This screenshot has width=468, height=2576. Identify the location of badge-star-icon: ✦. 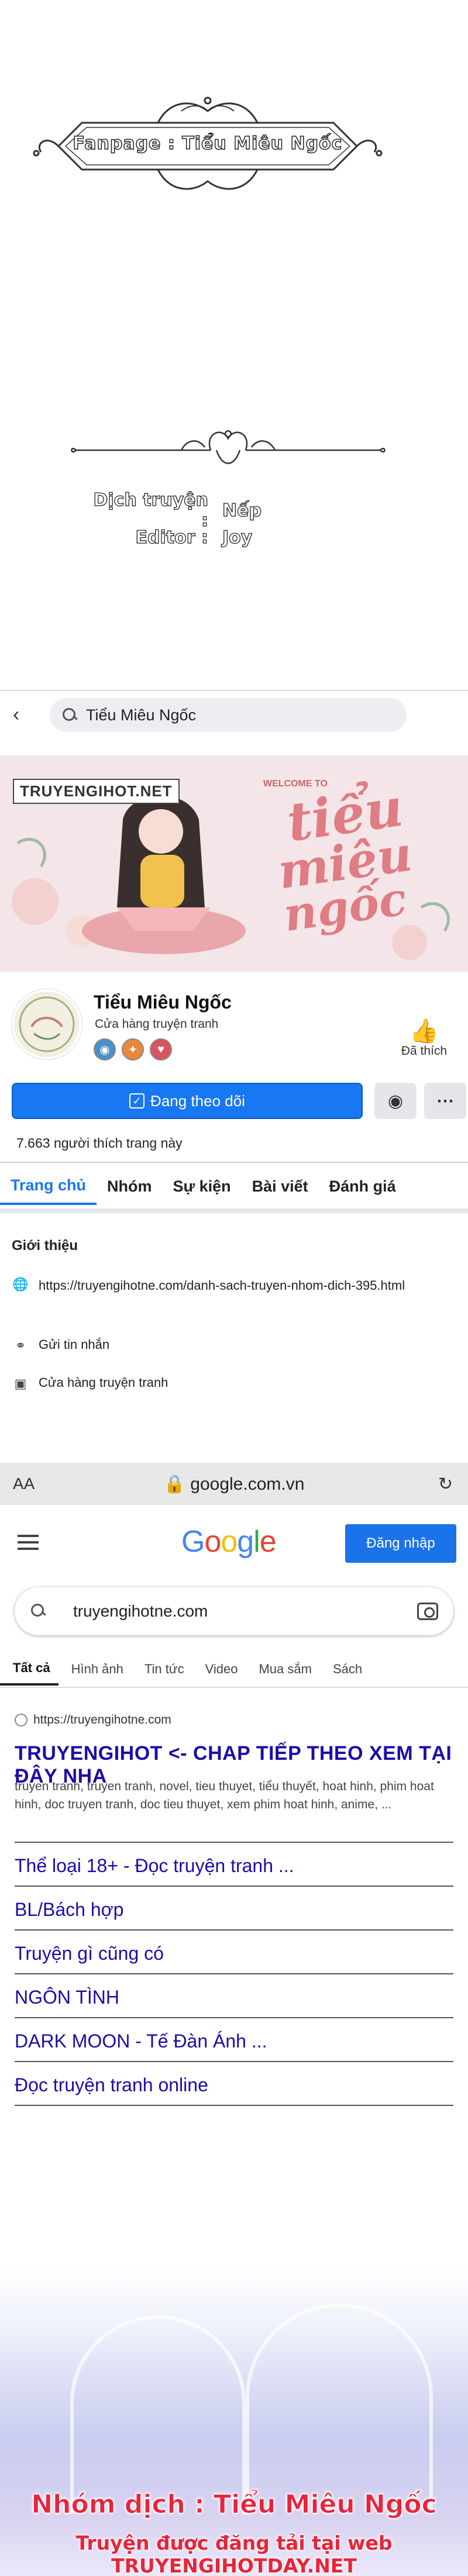
(133, 1049).